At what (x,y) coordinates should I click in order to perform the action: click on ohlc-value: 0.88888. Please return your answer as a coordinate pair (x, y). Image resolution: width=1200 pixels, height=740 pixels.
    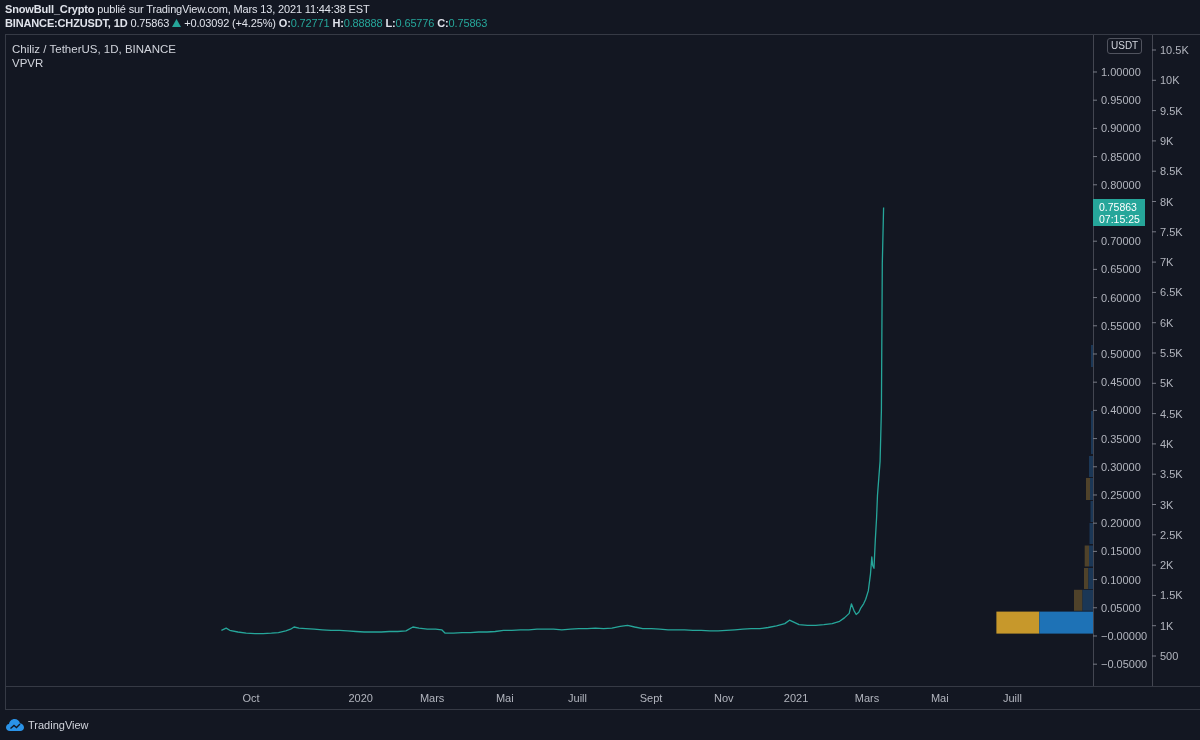
    Looking at the image, I should click on (363, 23).